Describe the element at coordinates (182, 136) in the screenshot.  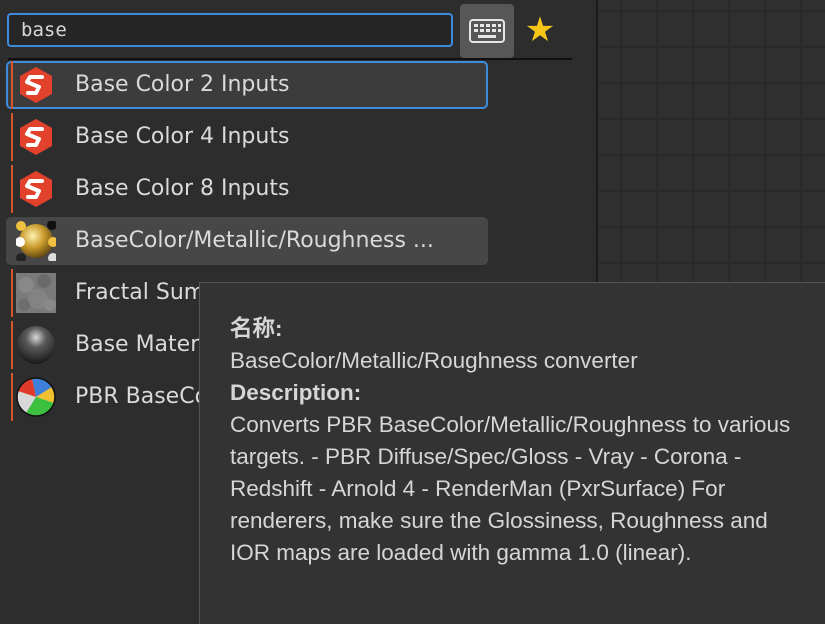
I see `result-label: Base Color 4 Inputs` at that location.